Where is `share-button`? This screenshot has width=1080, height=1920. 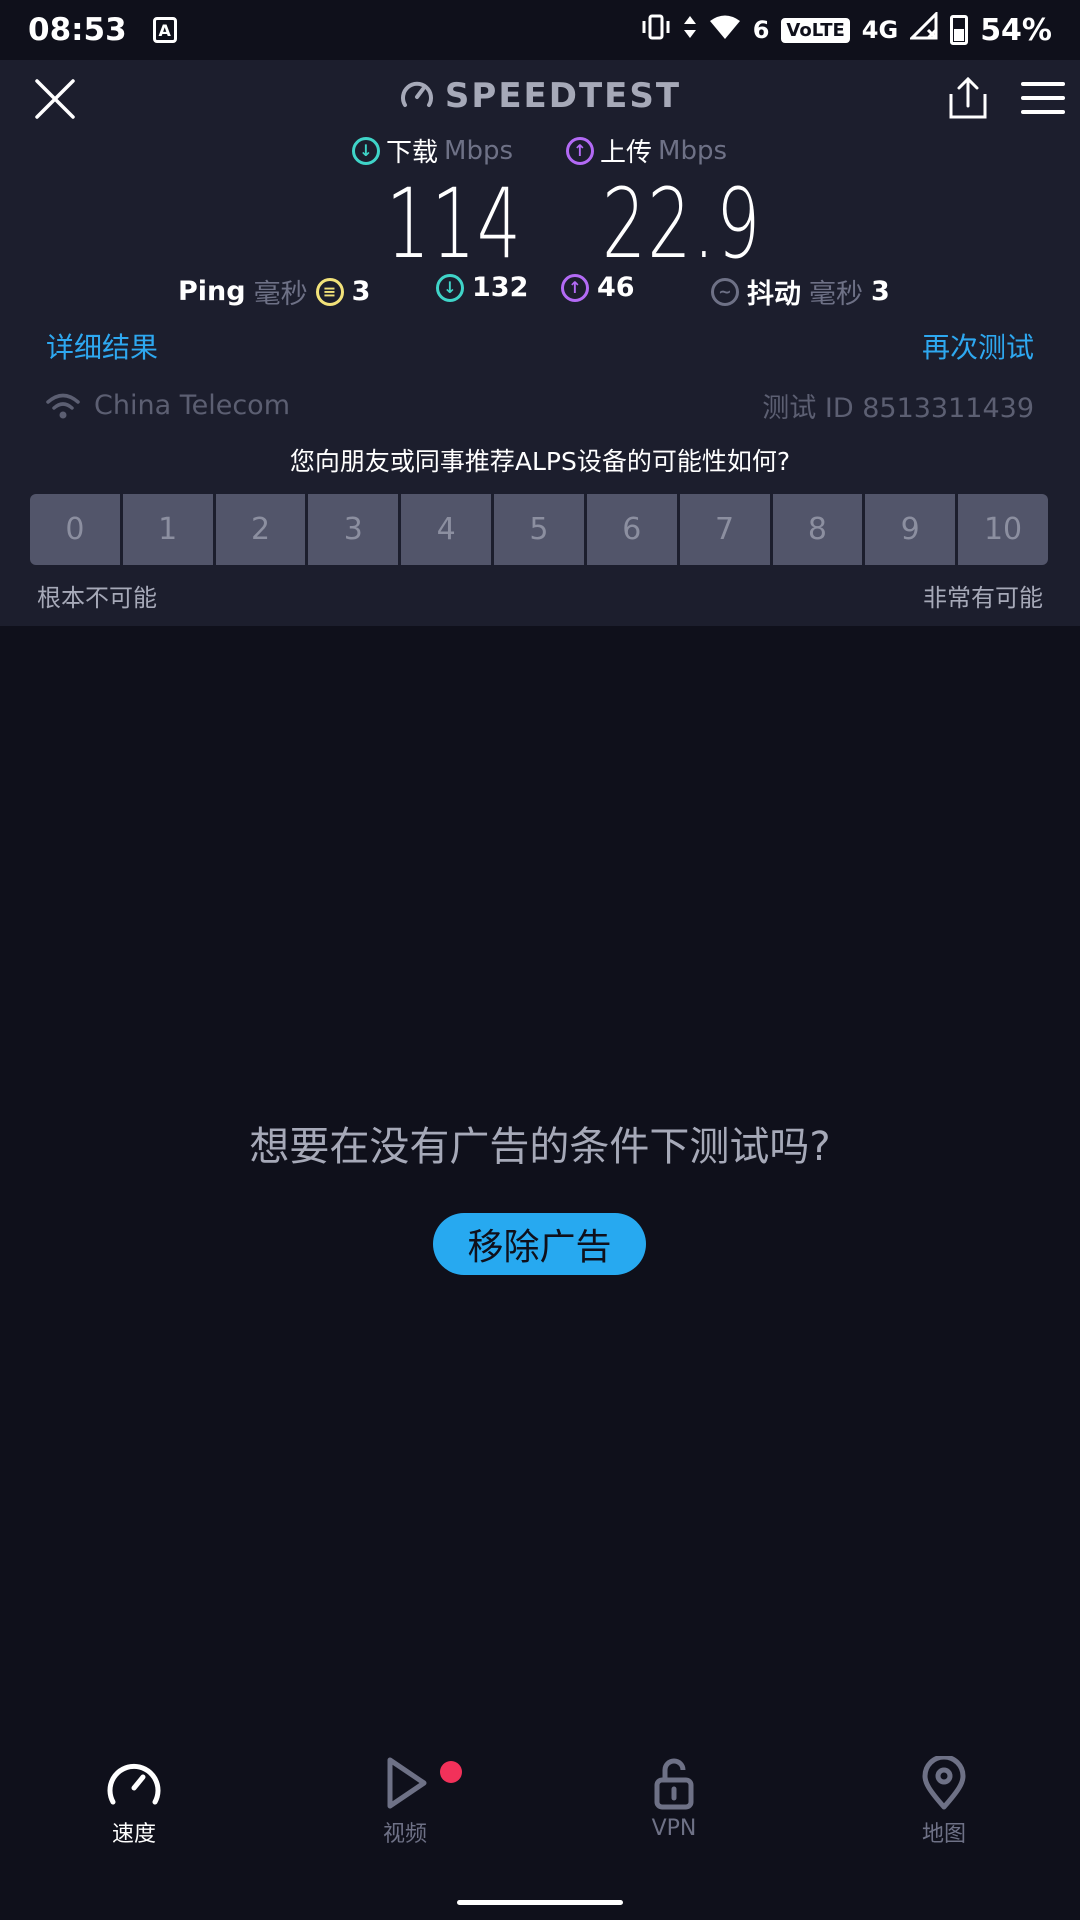 share-button is located at coordinates (968, 98).